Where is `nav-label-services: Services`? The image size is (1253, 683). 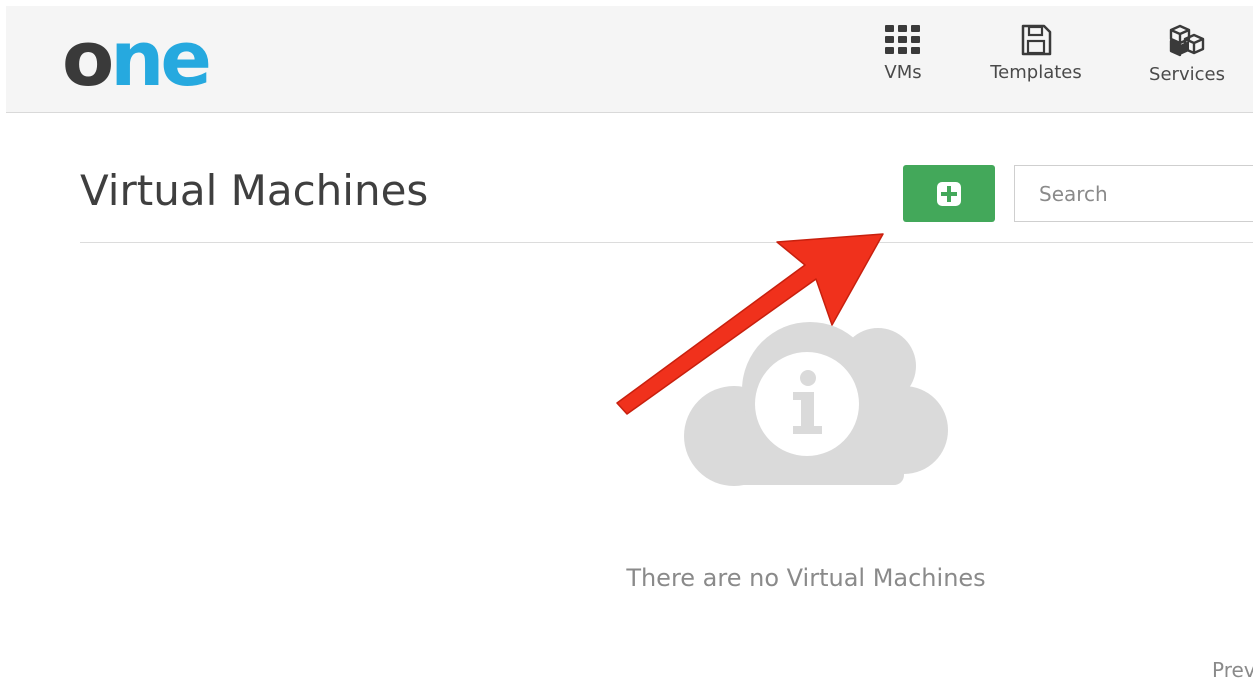
nav-label-services: Services is located at coordinates (1187, 74).